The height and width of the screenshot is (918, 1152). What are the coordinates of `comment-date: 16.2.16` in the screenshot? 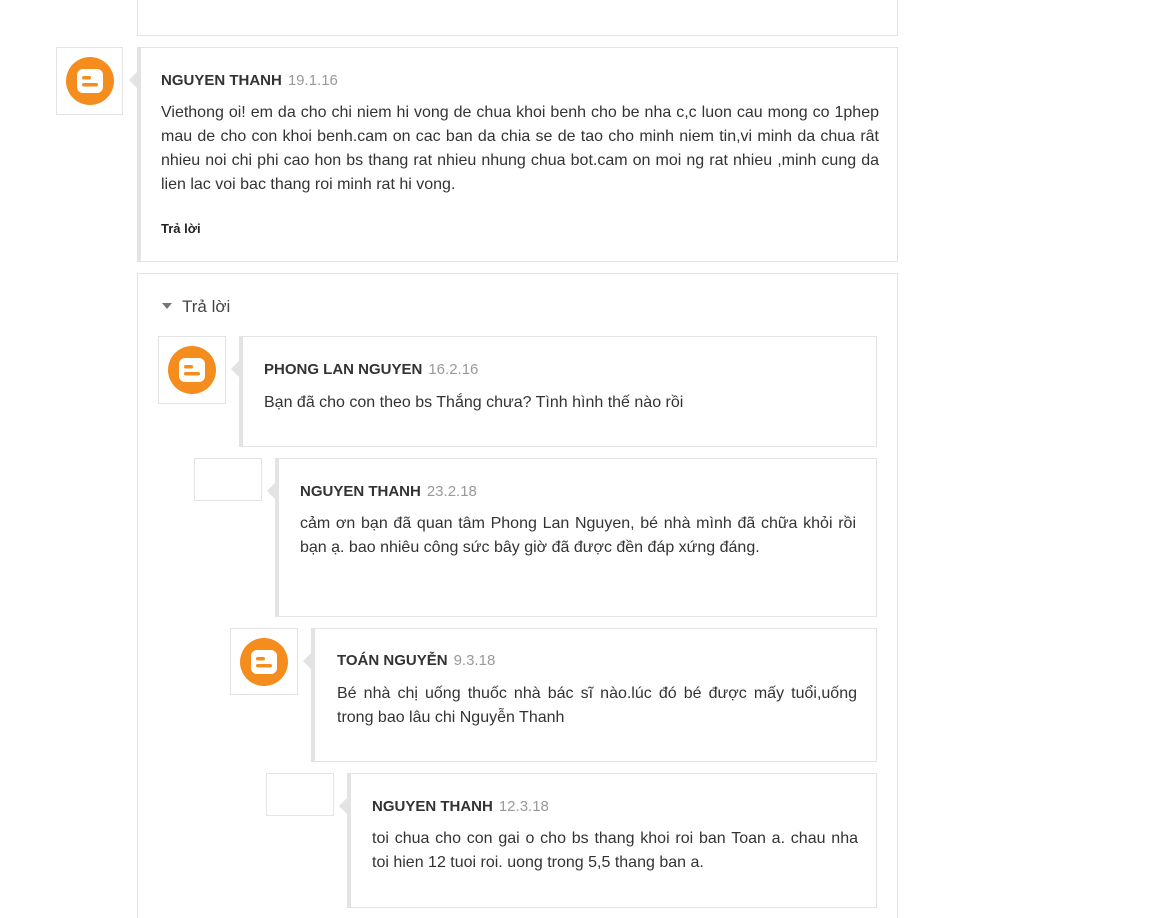 It's located at (453, 369).